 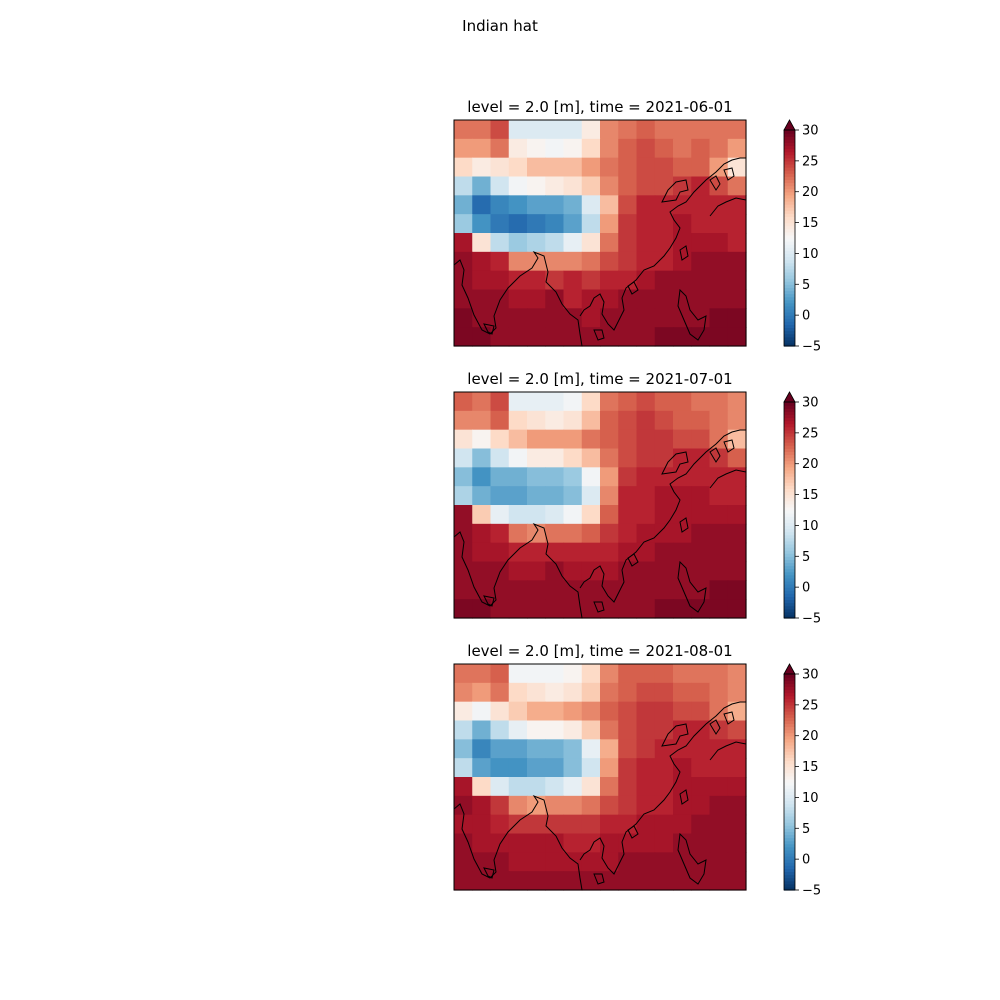 What do you see at coordinates (600, 505) in the screenshot?
I see `heatmap-cells` at bounding box center [600, 505].